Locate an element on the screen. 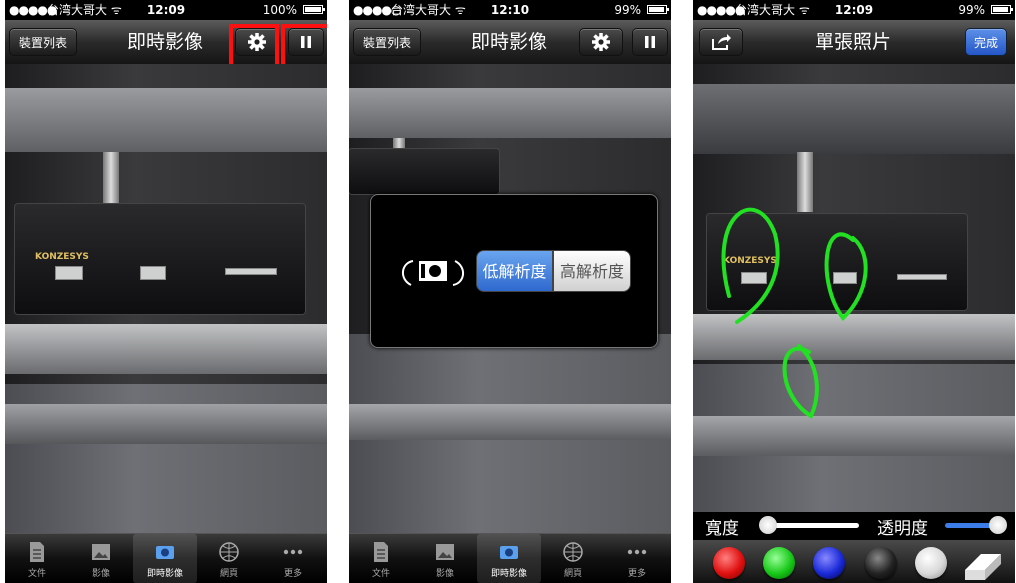  width-slider-thumb is located at coordinates (768, 525).